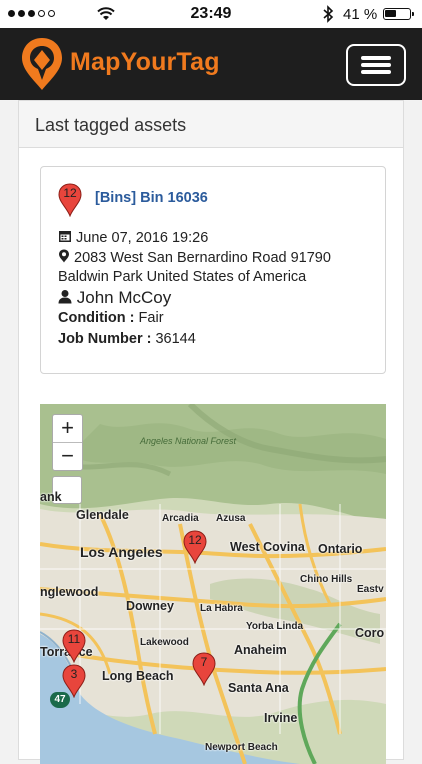  Describe the element at coordinates (211, 14) in the screenshot. I see `status-bar: 23:49 41 %` at that location.